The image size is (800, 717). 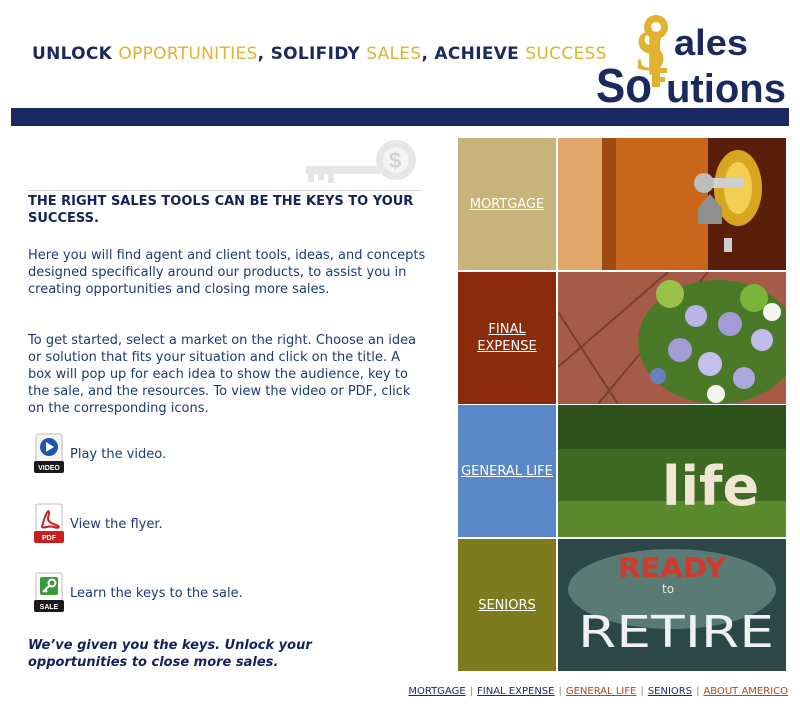 I want to click on market-label-cell: GENERAL LIFE, so click(x=507, y=471).